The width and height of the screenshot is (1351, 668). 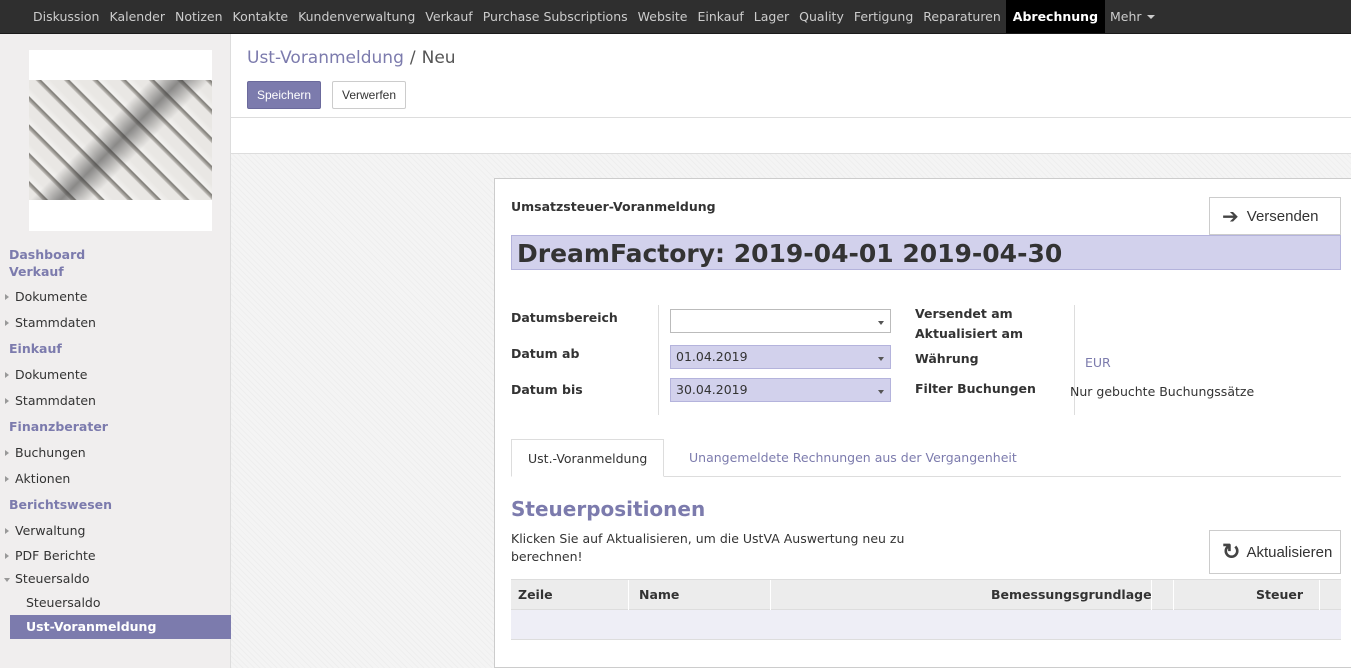 I want to click on sidebar-item-label: PDF Berichte, so click(x=55, y=555).